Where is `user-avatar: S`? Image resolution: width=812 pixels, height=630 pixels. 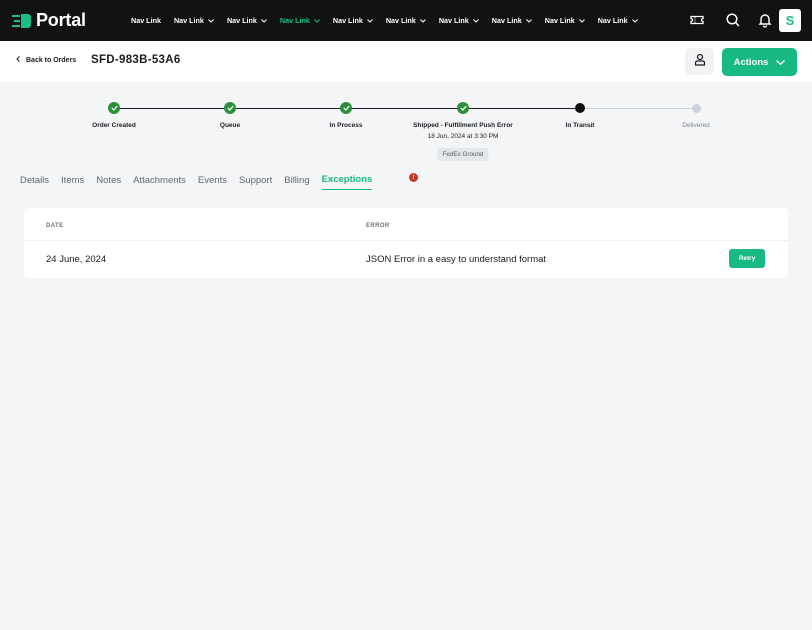
user-avatar: S is located at coordinates (790, 20).